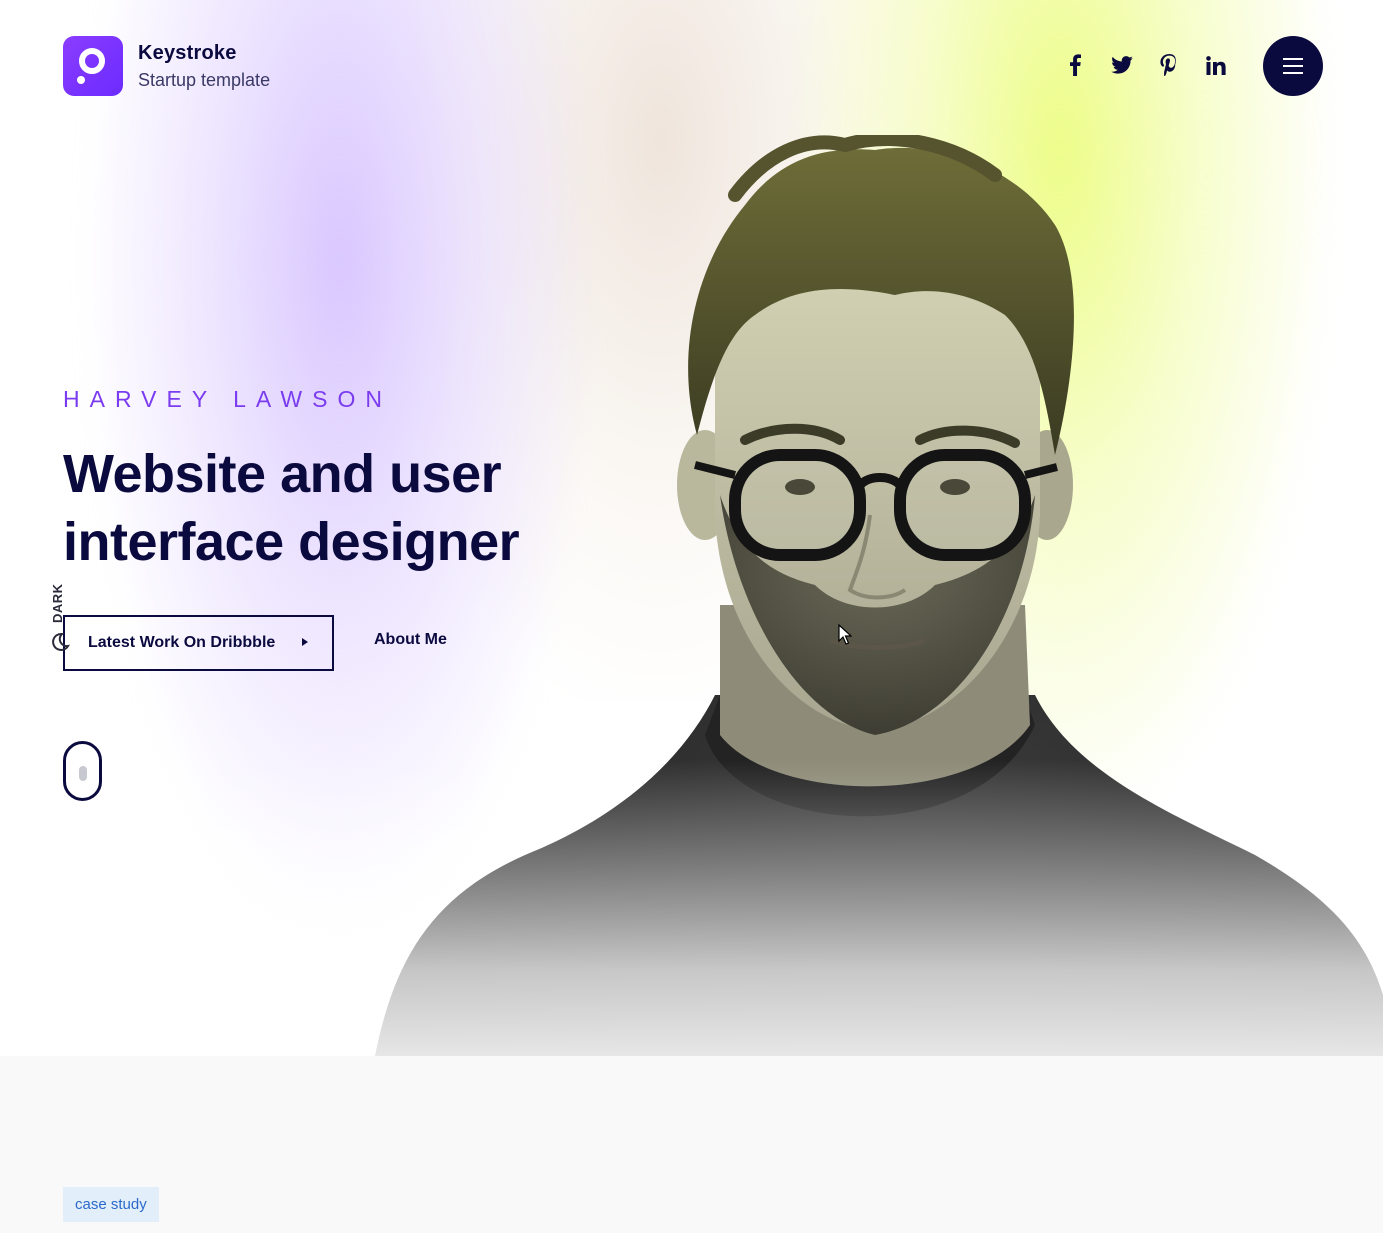 The height and width of the screenshot is (1233, 1383). What do you see at coordinates (1216, 65) in the screenshot?
I see `linkedin-icon` at bounding box center [1216, 65].